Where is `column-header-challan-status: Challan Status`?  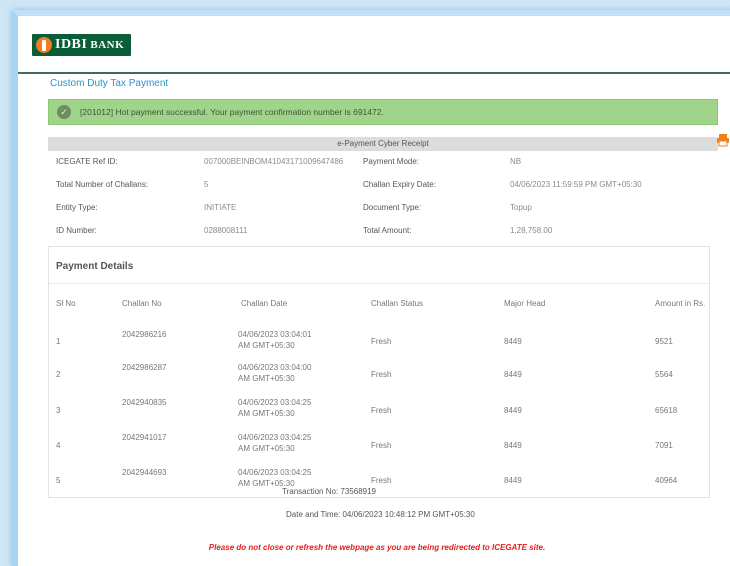
column-header-challan-status: Challan Status is located at coordinates (397, 303).